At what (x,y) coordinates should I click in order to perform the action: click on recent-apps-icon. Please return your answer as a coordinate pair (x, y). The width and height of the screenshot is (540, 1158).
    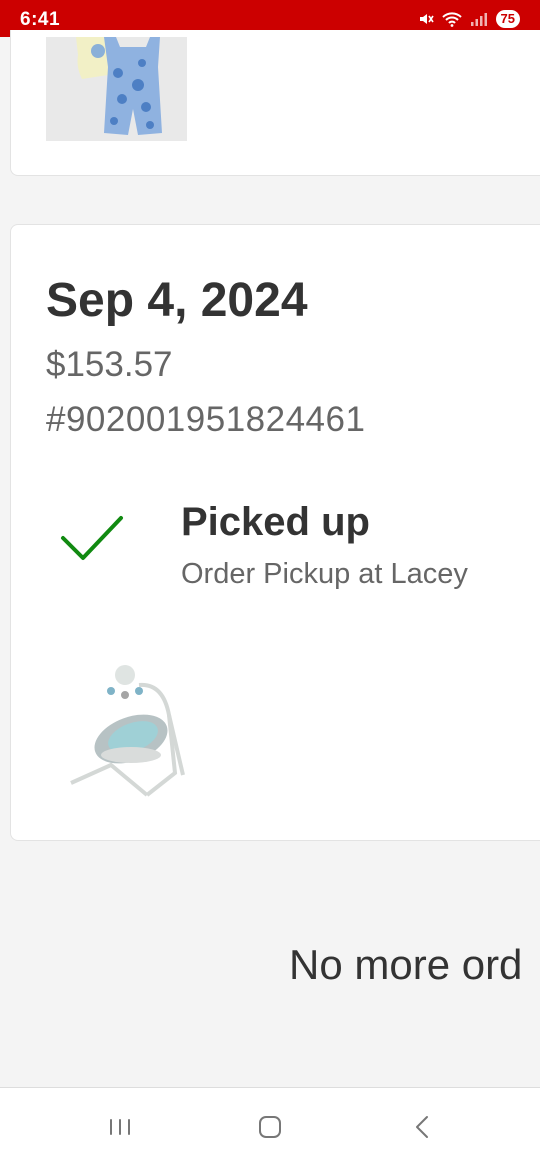
    Looking at the image, I should click on (120, 1127).